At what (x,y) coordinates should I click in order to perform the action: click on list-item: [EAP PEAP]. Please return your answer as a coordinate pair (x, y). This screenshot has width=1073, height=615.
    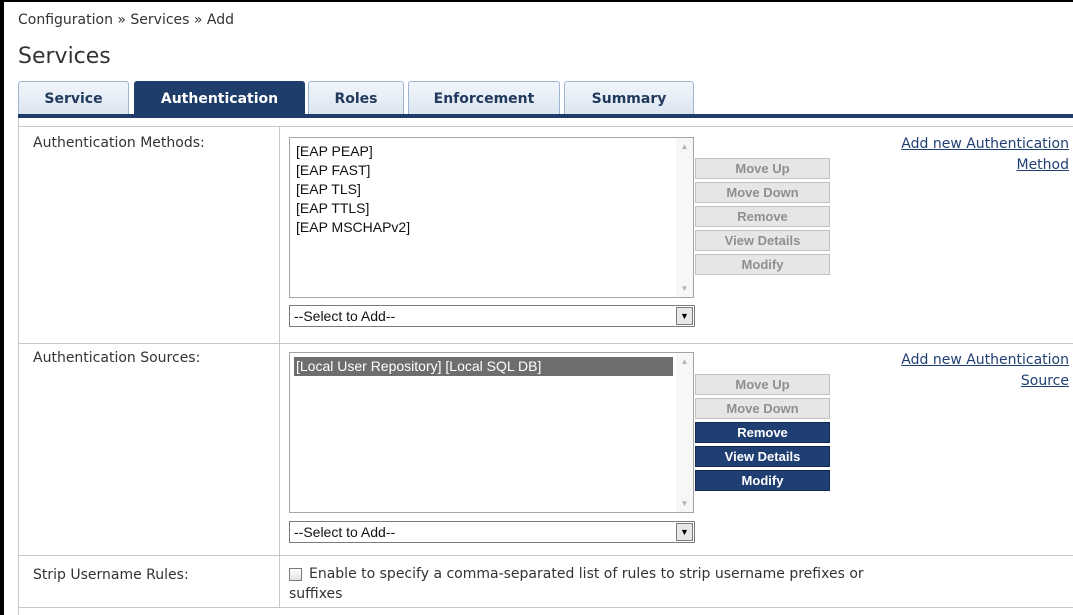
    Looking at the image, I should click on (483, 151).